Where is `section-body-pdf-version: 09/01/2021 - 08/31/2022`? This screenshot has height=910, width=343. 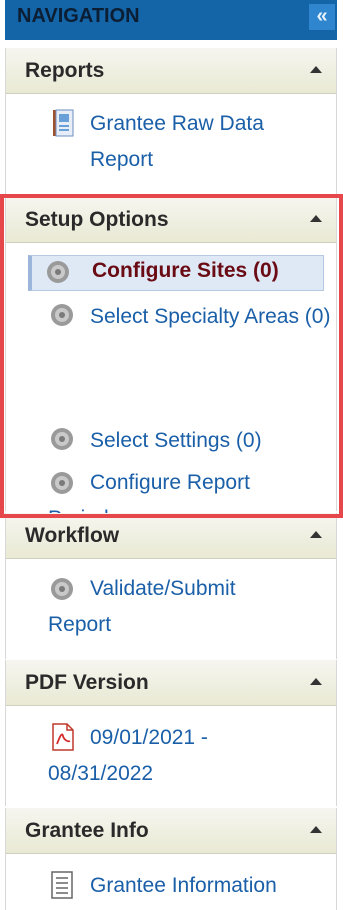
section-body-pdf-version: 09/01/2021 - 08/31/2022 is located at coordinates (171, 756).